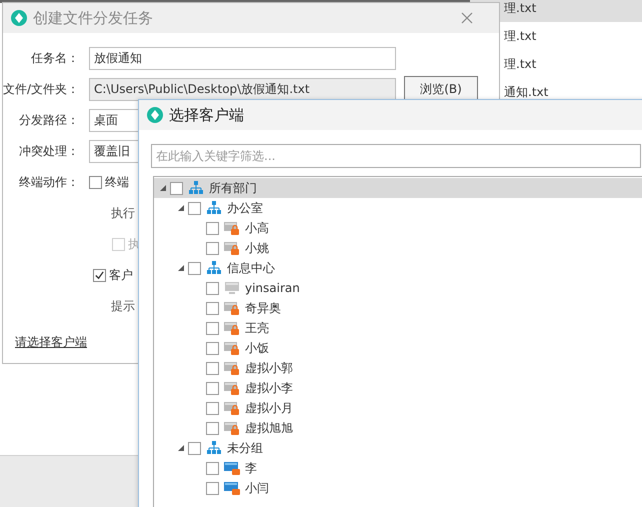  Describe the element at coordinates (257, 328) in the screenshot. I see `tree-label: 王亮` at that location.